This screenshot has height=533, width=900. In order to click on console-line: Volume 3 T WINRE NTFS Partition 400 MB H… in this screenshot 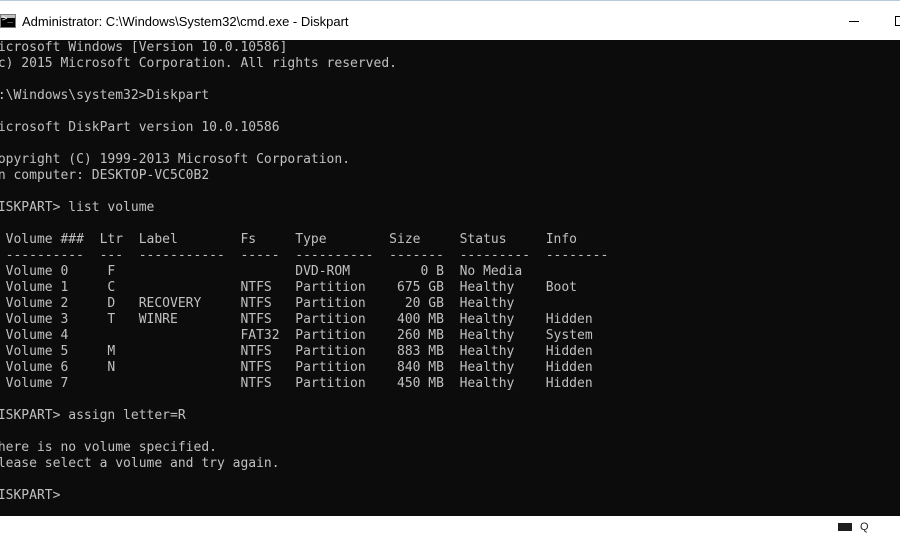, I will do `click(296, 319)`.